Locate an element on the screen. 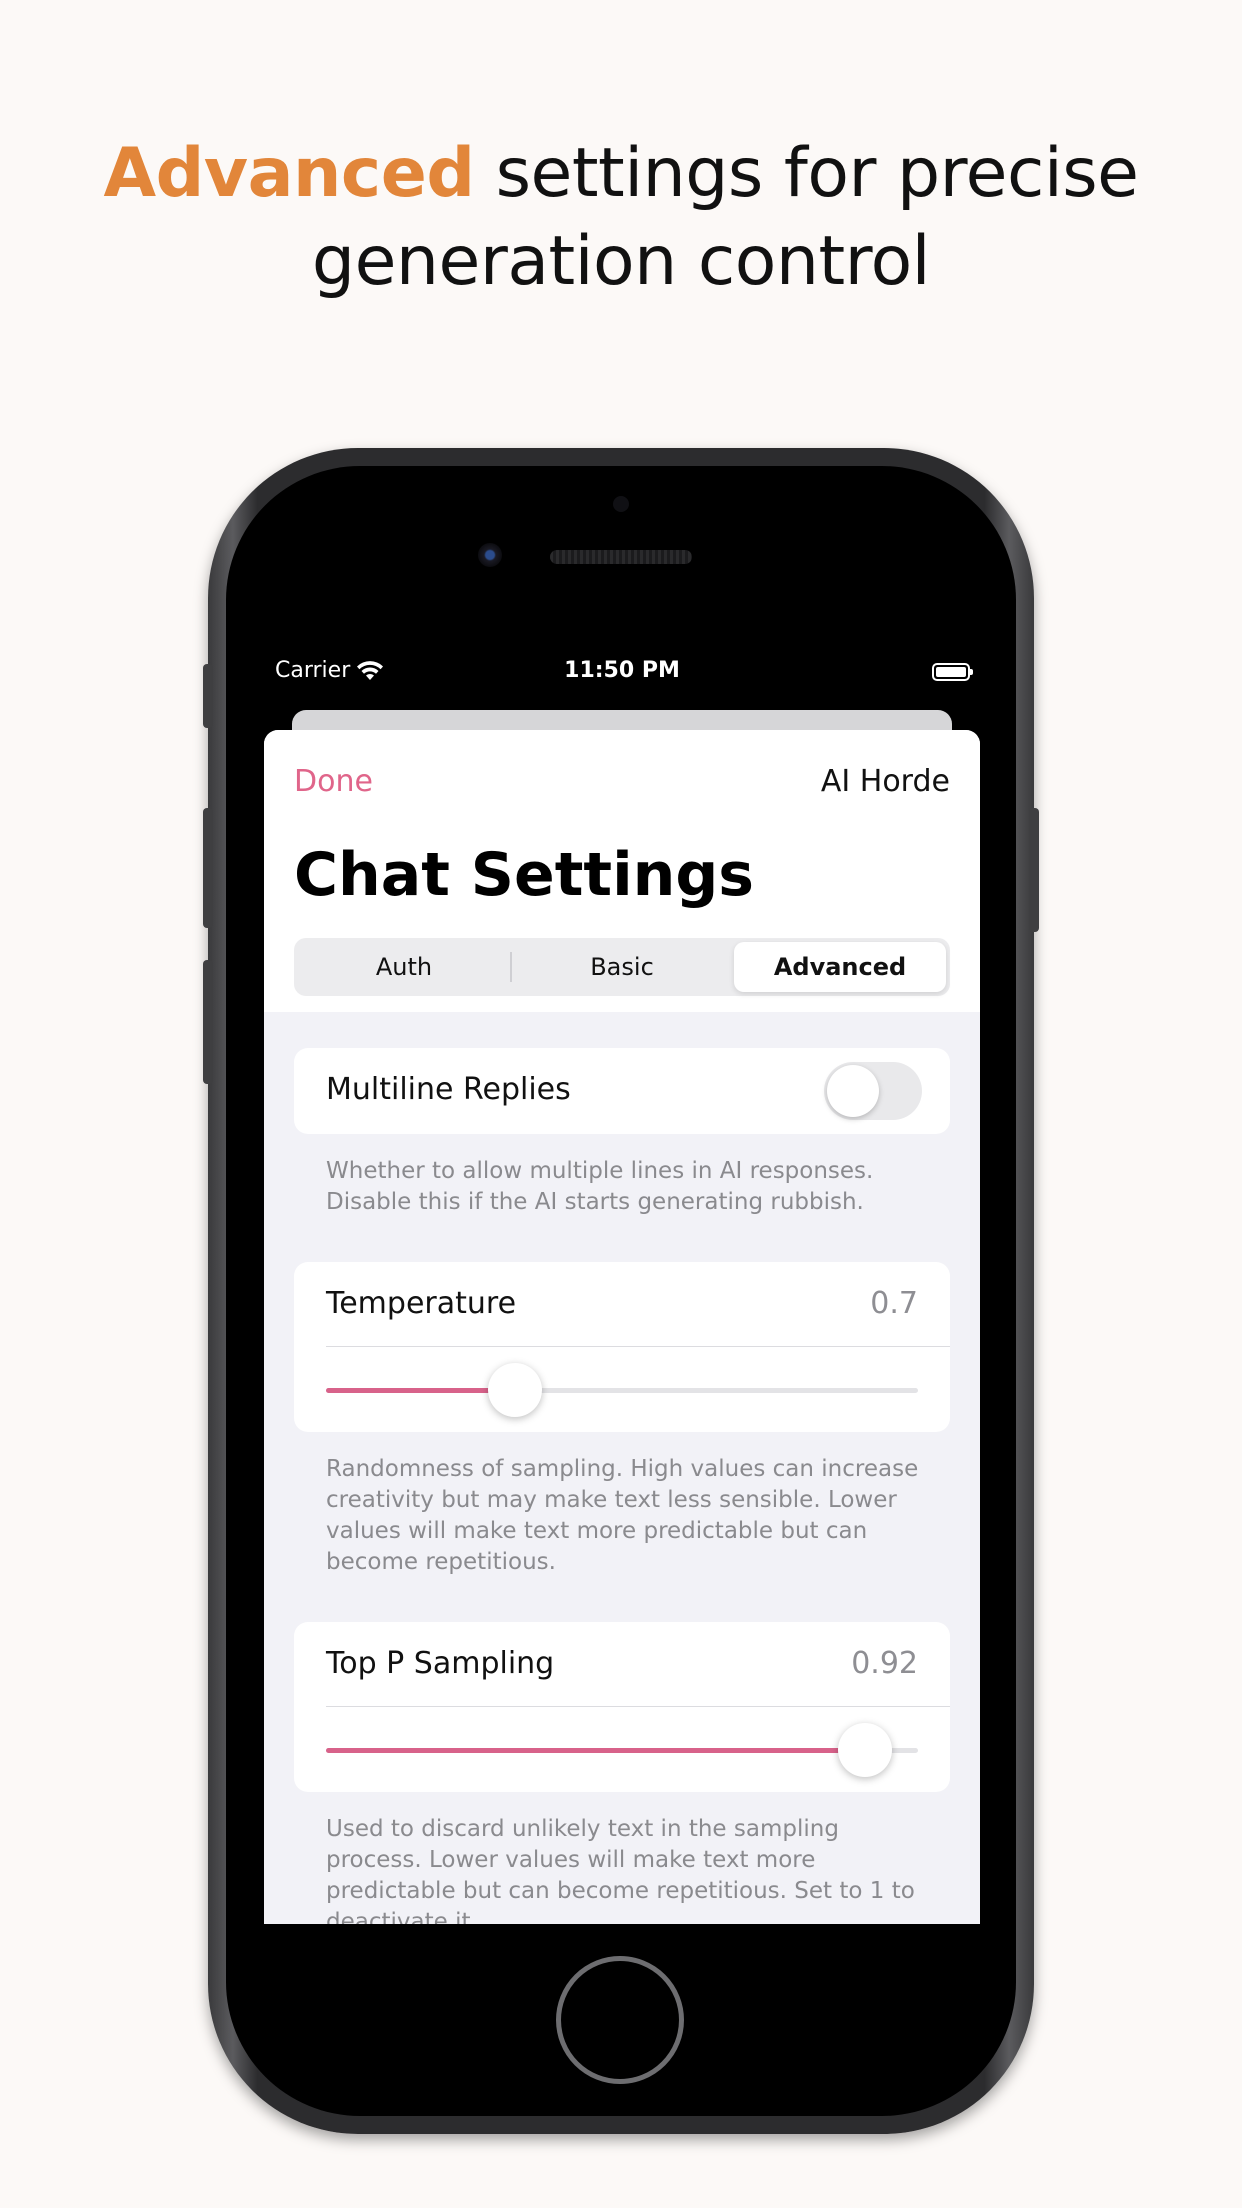 The height and width of the screenshot is (2208, 1242). proximity-sensor is located at coordinates (621, 504).